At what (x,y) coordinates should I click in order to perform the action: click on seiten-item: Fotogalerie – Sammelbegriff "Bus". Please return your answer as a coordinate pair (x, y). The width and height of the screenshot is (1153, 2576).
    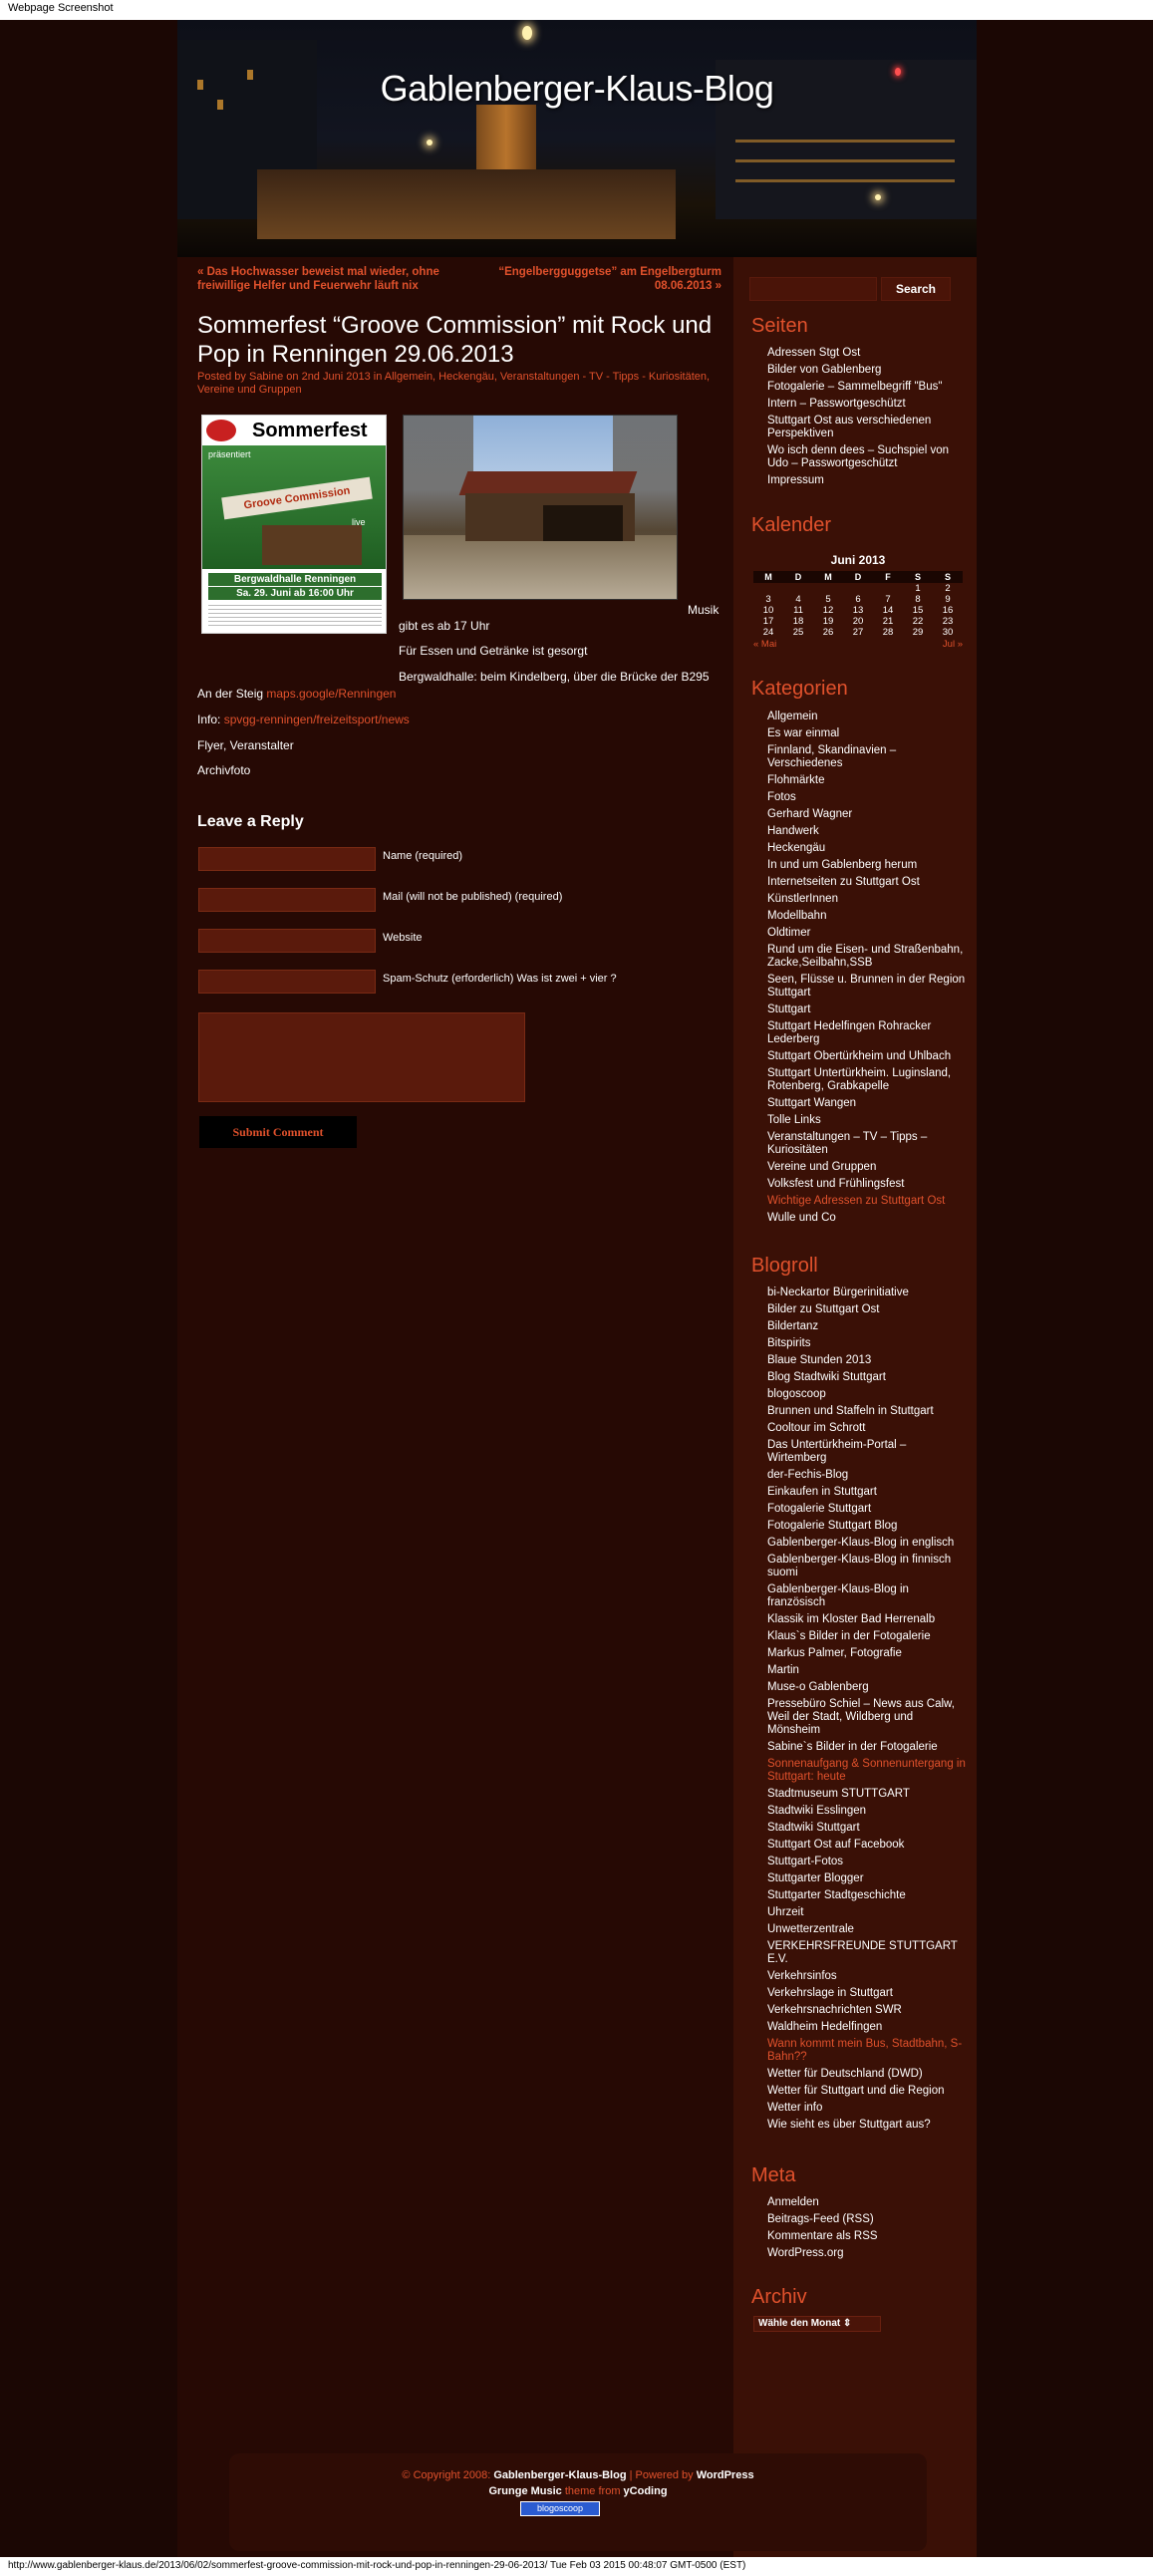
    Looking at the image, I should click on (867, 387).